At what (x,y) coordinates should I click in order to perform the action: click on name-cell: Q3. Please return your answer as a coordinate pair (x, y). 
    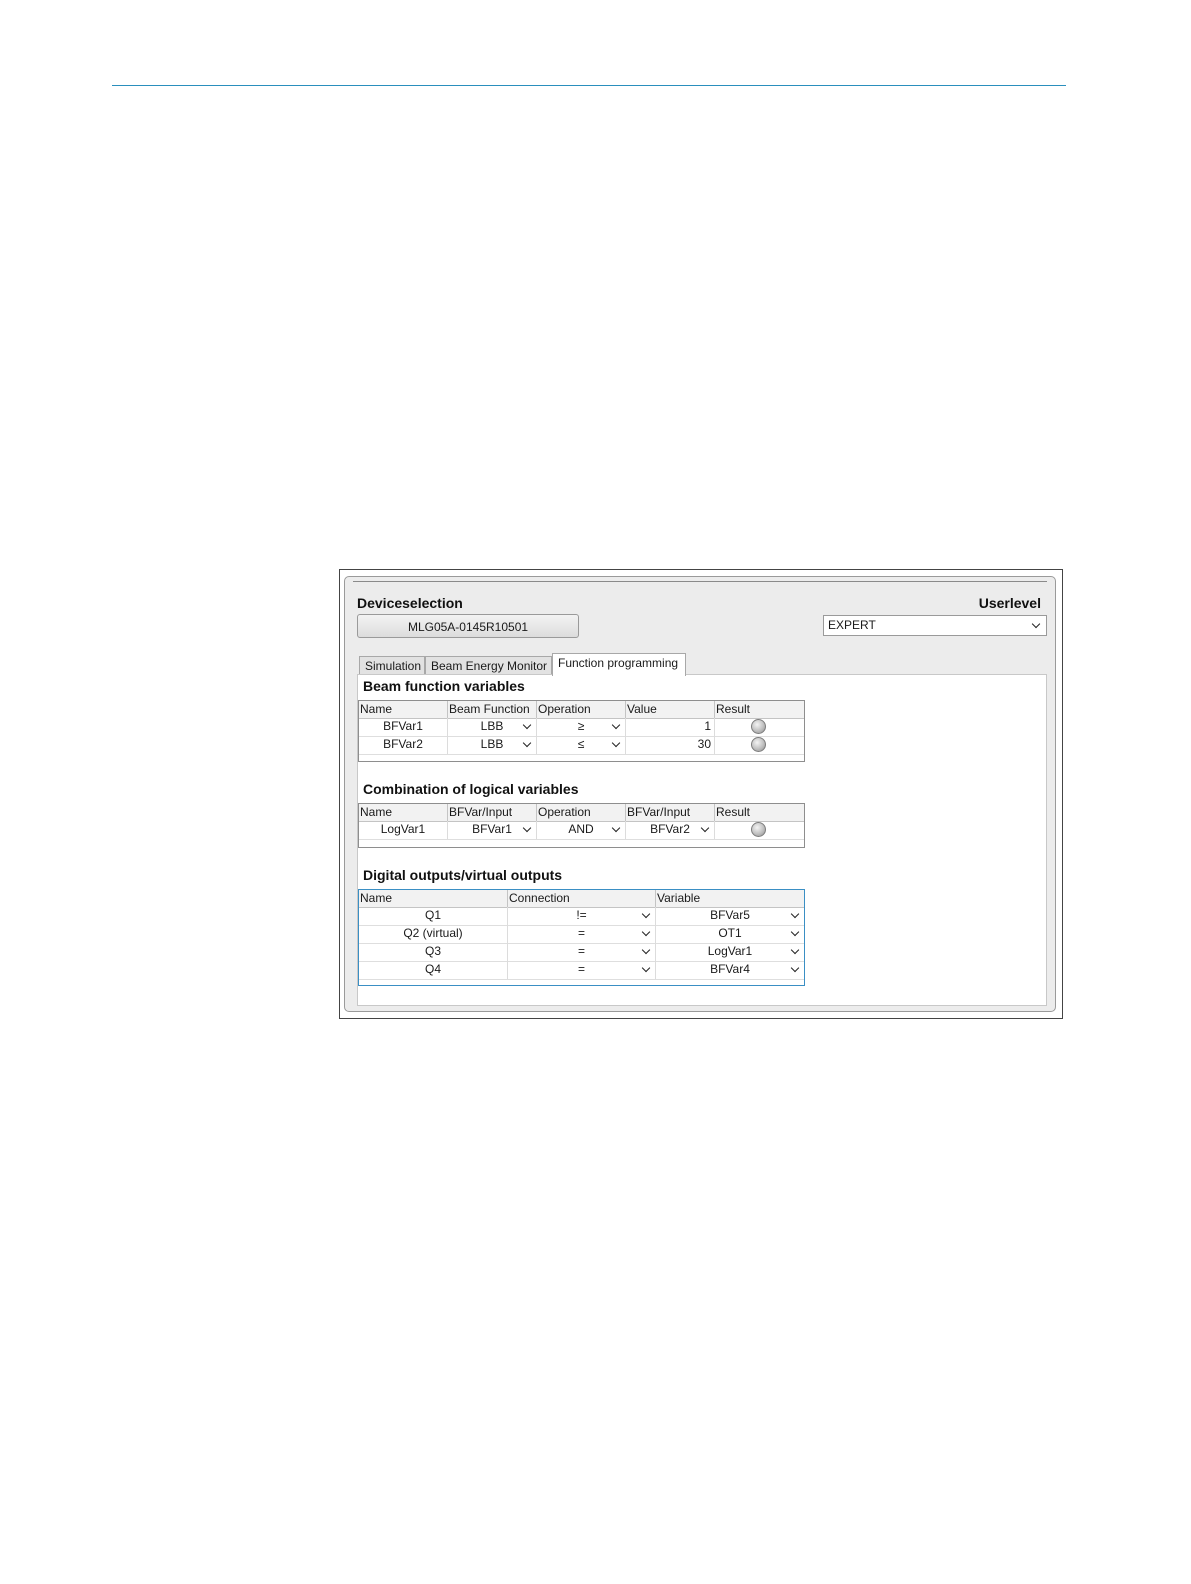
    Looking at the image, I should click on (433, 952).